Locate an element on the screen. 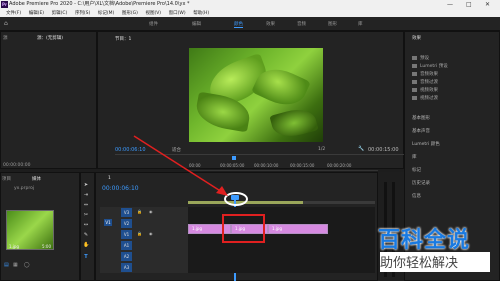 Image resolution: width=500 pixels, height=281 pixels. track-select-tool-icon: ⇥ is located at coordinates (86, 195).